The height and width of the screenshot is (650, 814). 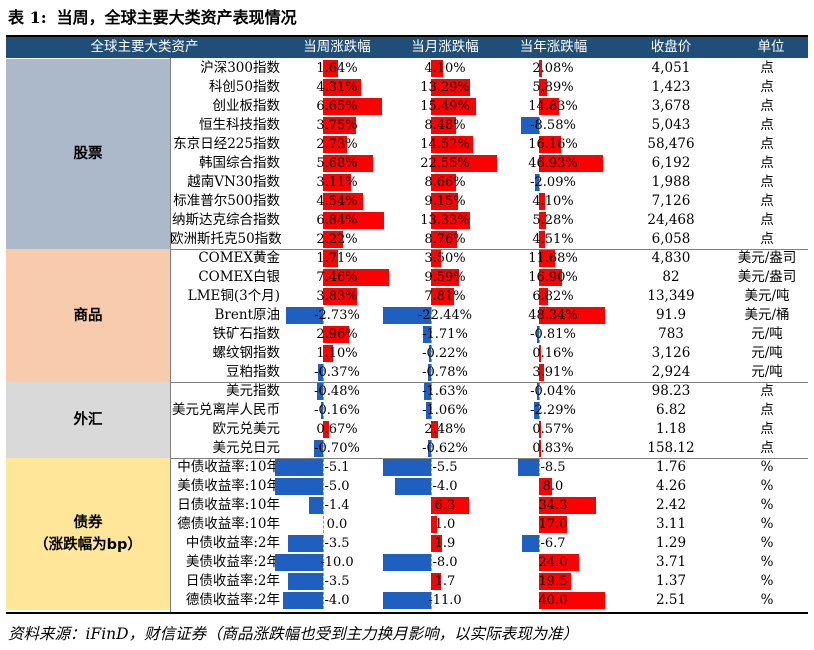 I want to click on change-value: 9.59%, so click(x=445, y=277).